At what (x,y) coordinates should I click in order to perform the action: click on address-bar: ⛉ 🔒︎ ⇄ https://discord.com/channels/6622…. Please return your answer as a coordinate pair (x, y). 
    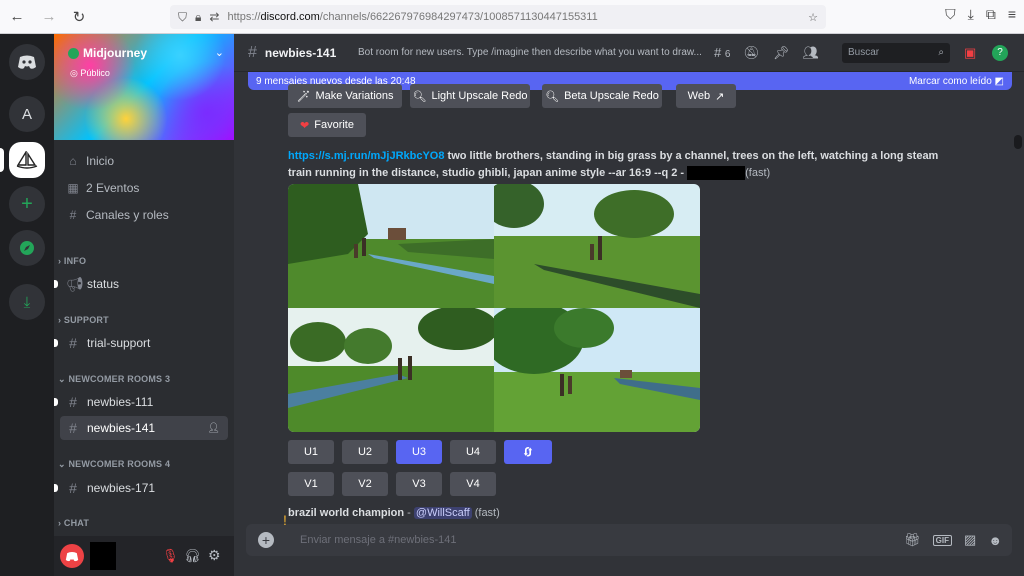
    Looking at the image, I should click on (498, 17).